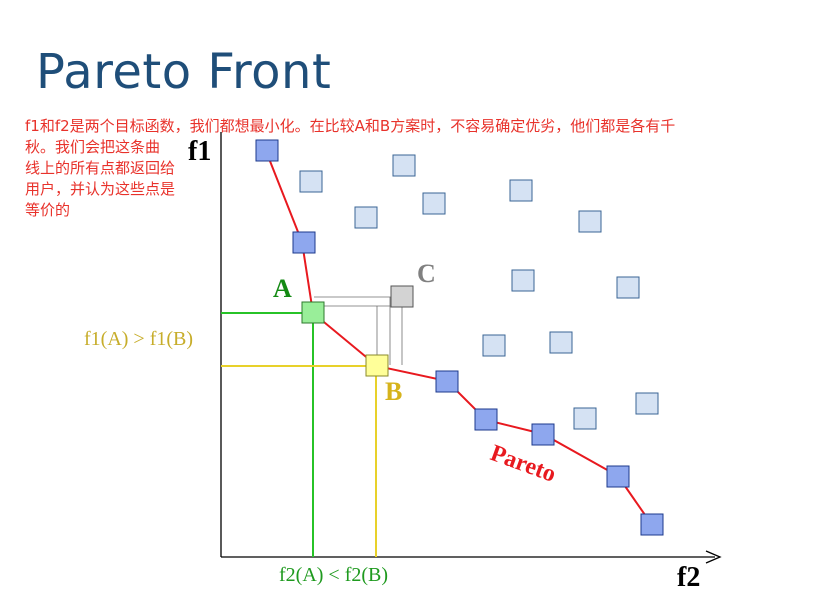 The image size is (836, 604). I want to click on point-b-label: B, so click(393, 391).